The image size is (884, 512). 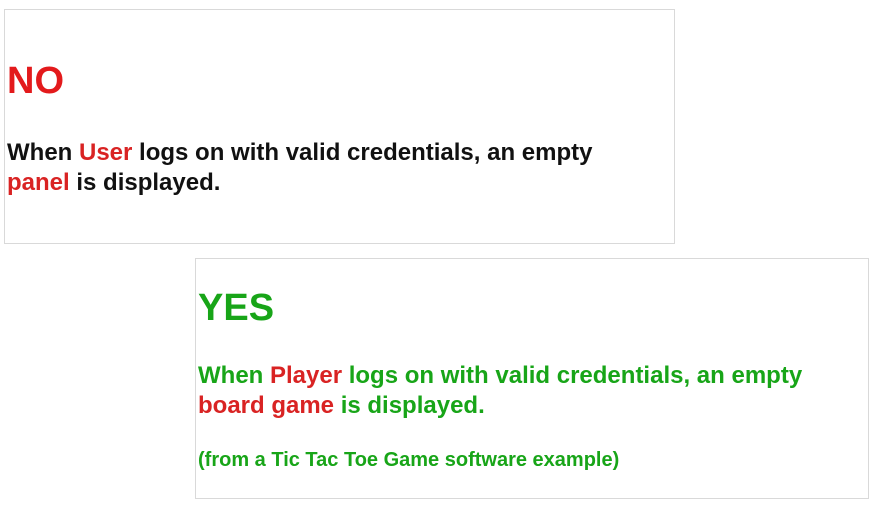 What do you see at coordinates (43, 152) in the screenshot?
I see `no-line1-before: When` at bounding box center [43, 152].